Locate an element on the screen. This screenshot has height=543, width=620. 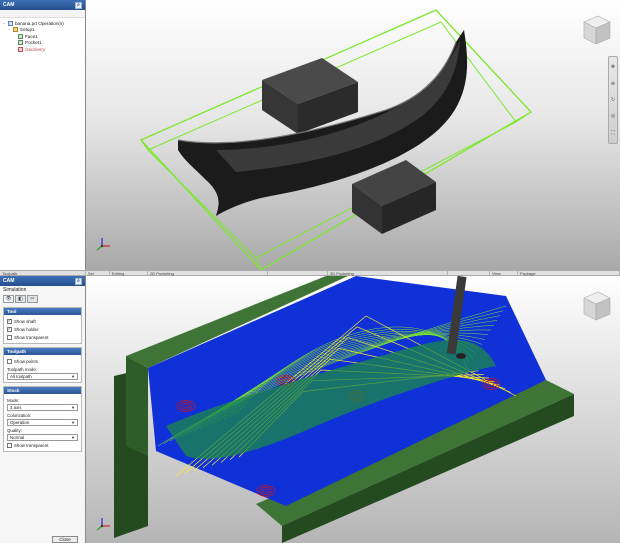
tree-item-label: Geometry is located at coordinates (35, 49).